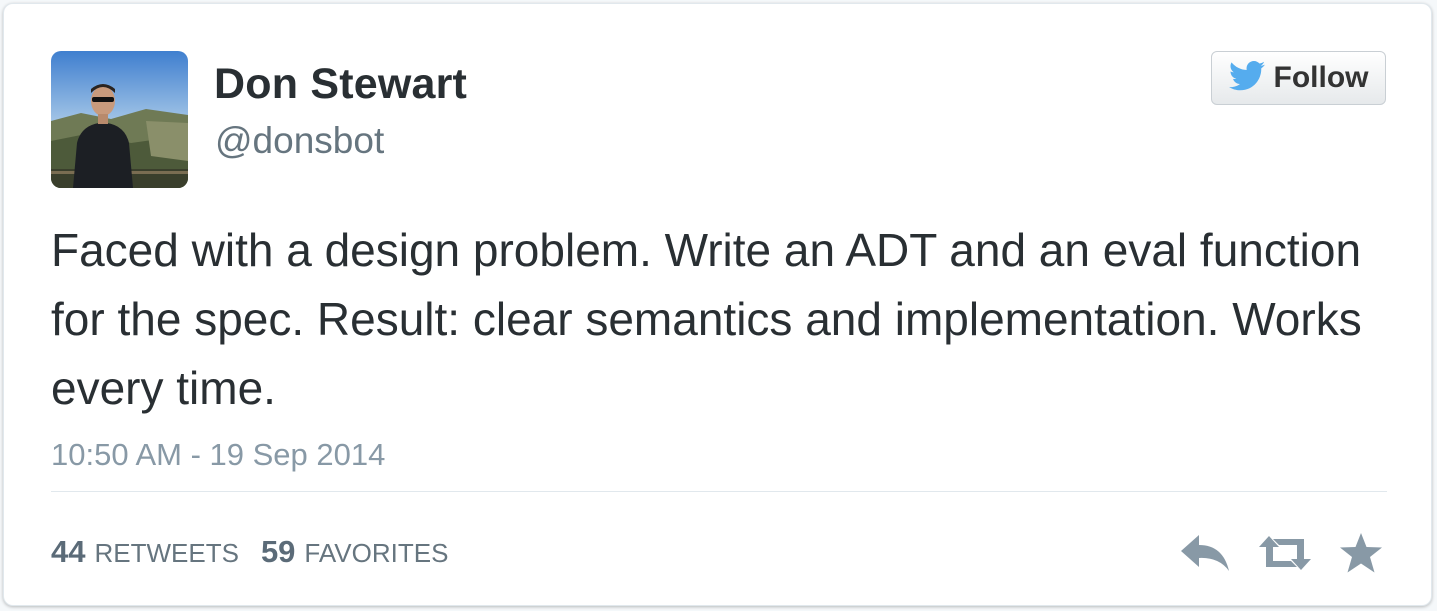 The image size is (1437, 611). What do you see at coordinates (1205, 555) in the screenshot?
I see `reply-icon` at bounding box center [1205, 555].